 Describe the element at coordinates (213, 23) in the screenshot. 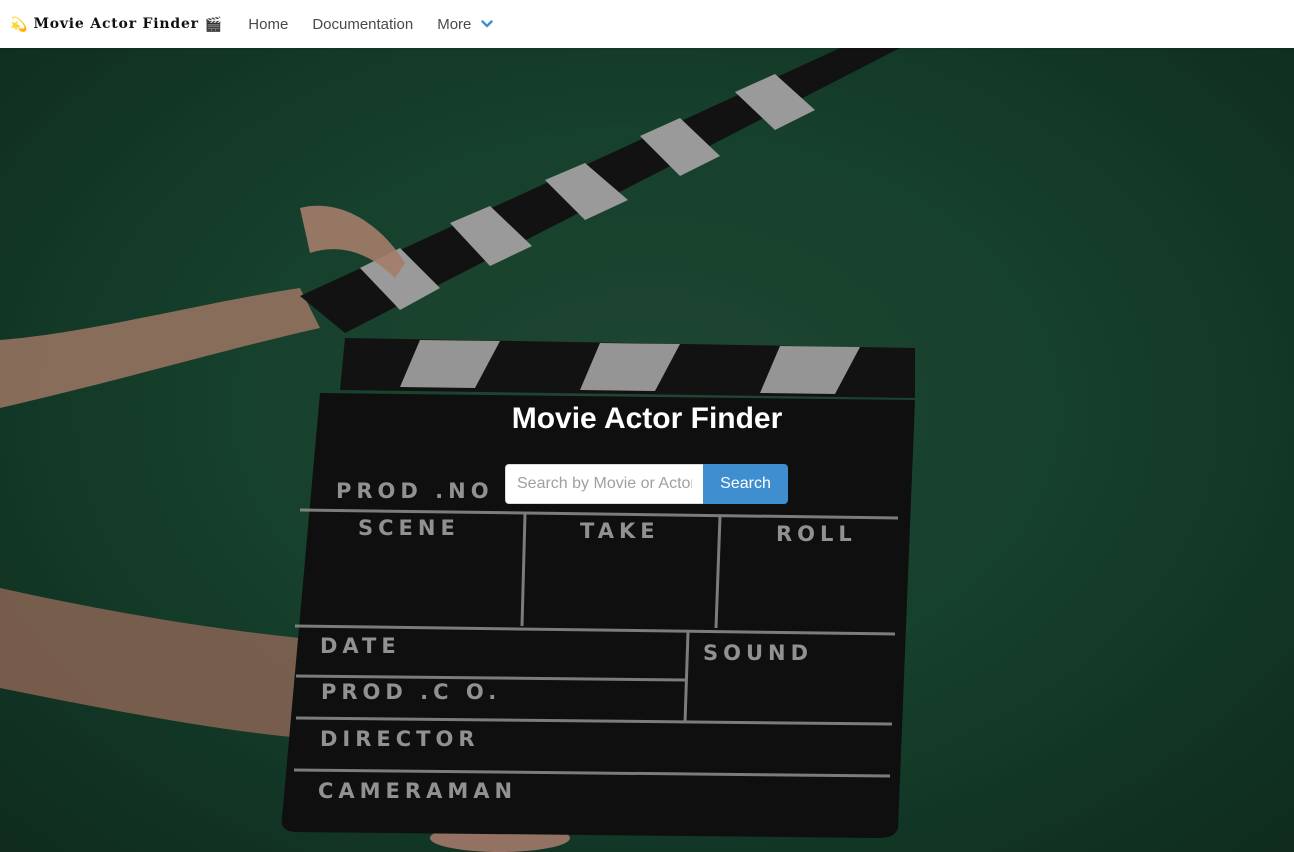

I see `clapper-icon: 🎬` at that location.